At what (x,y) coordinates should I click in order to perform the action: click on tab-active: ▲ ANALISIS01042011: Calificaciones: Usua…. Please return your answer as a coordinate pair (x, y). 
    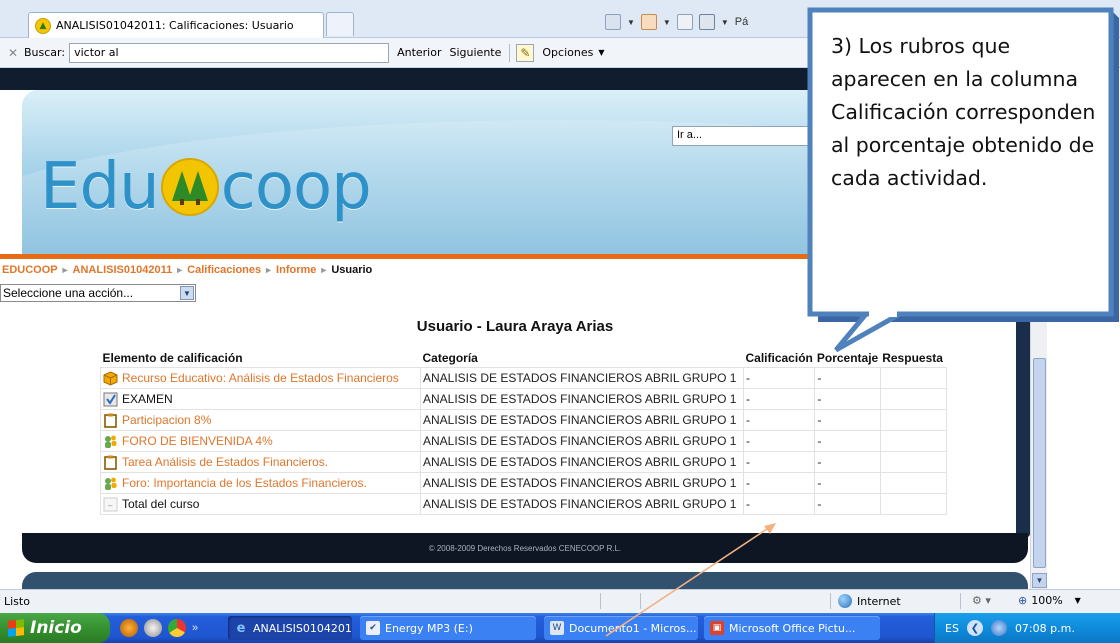
    Looking at the image, I should click on (176, 25).